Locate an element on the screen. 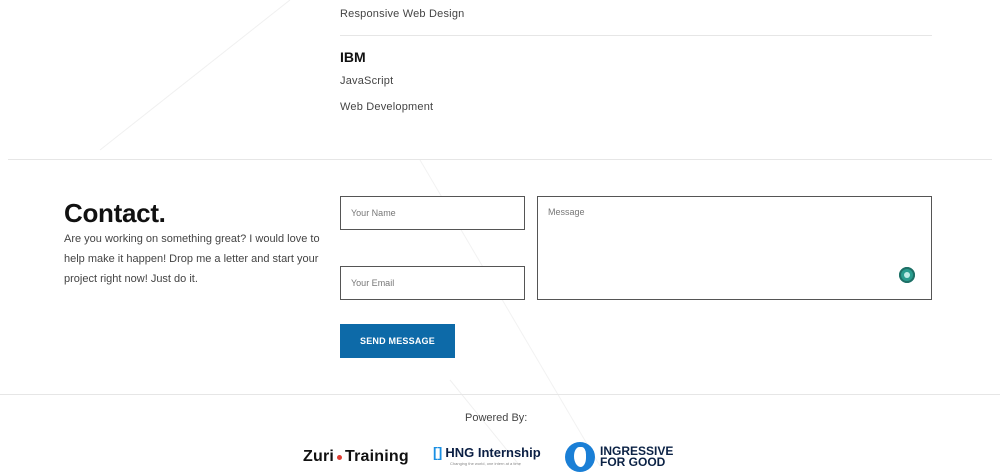 The height and width of the screenshot is (472, 1000). ingressive-logo-text: INGRESSIVE FOR GOOD is located at coordinates (636, 457).